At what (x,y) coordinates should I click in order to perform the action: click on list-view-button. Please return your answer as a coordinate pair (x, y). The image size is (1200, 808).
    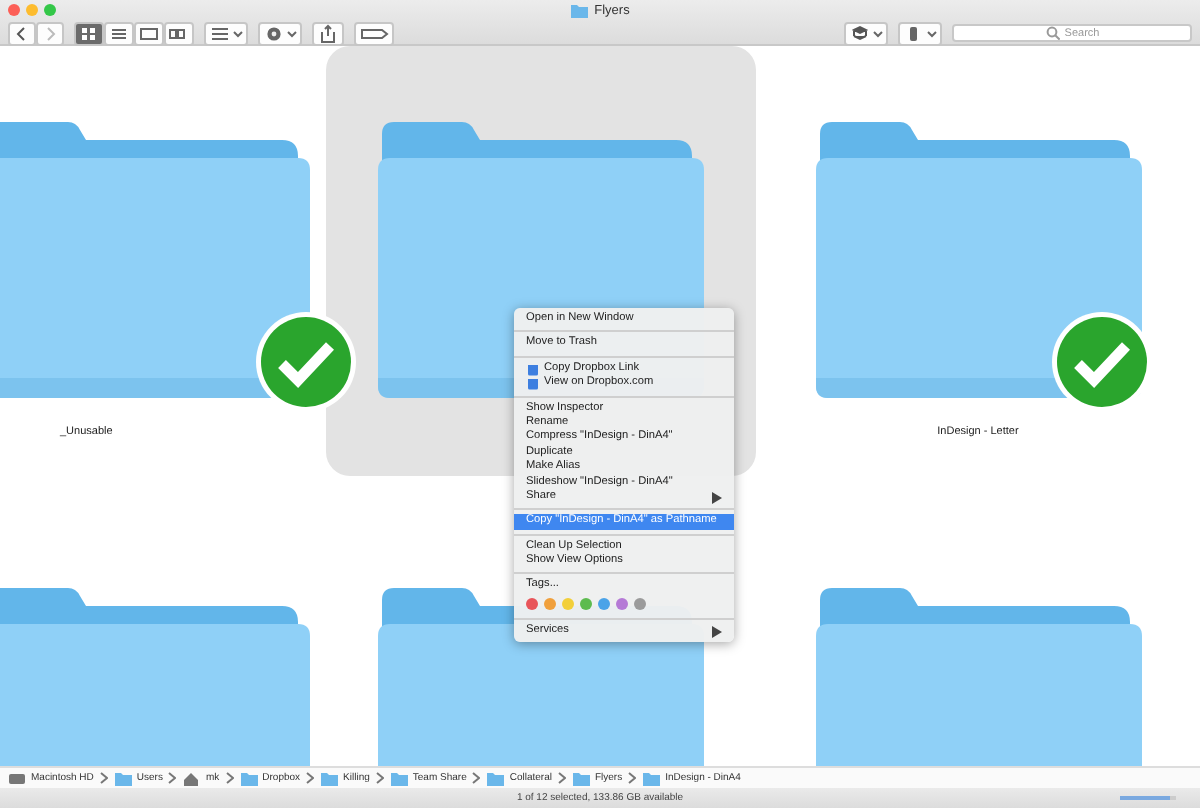
    Looking at the image, I should click on (119, 33).